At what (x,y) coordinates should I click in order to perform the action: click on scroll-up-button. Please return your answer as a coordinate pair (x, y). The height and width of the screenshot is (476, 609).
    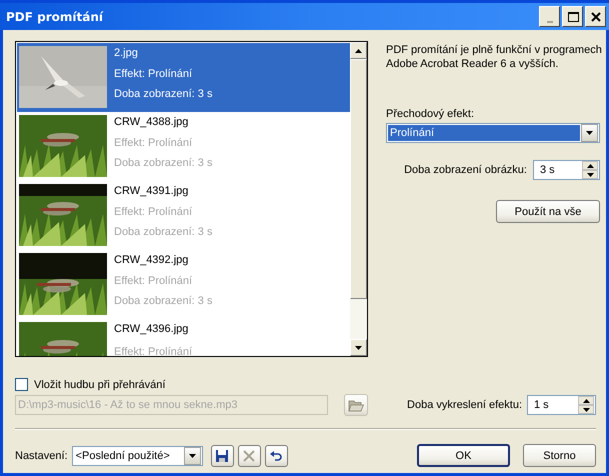
    Looking at the image, I should click on (358, 50).